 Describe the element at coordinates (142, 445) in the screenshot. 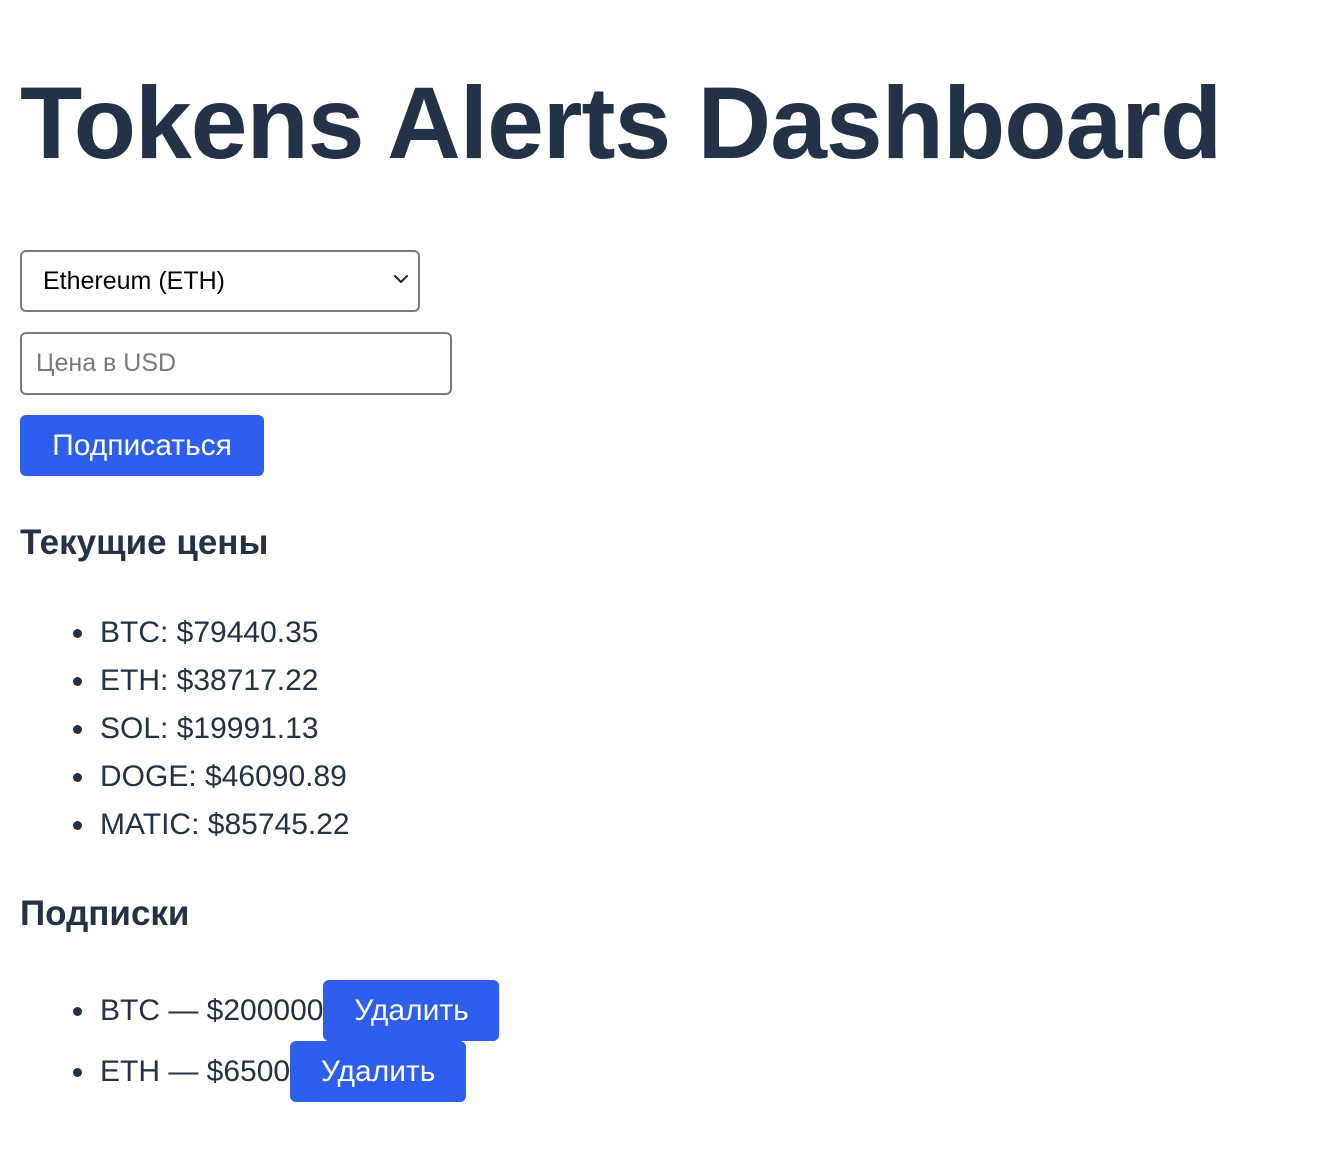

I see `subscribe-button: Подписаться` at that location.